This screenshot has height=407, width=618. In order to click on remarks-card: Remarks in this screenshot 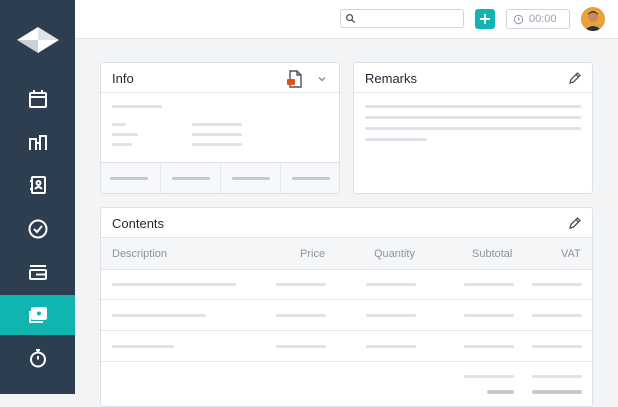, I will do `click(473, 128)`.